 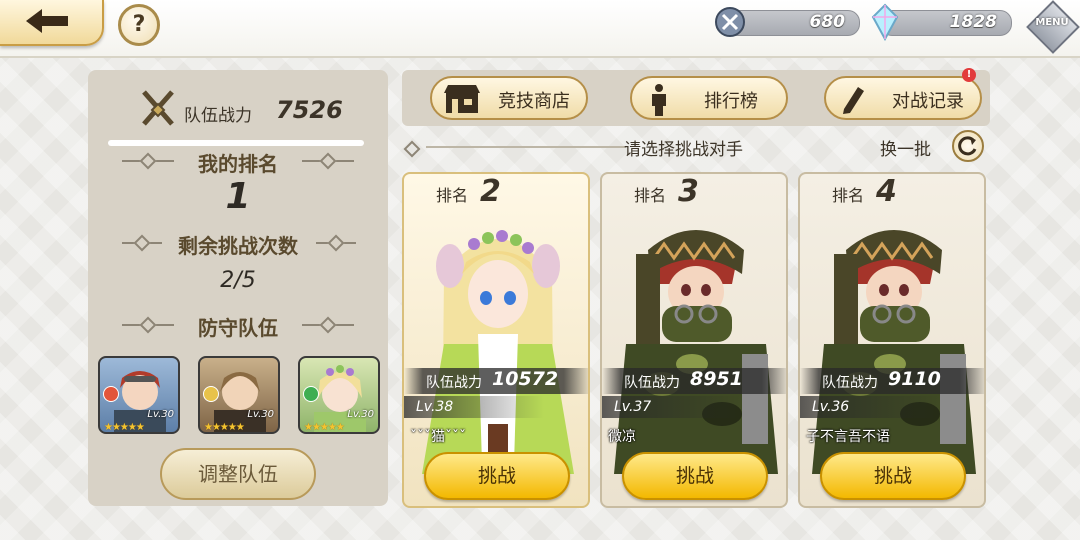 What do you see at coordinates (870, 407) in the screenshot?
I see `opponent-level: Lv.36` at bounding box center [870, 407].